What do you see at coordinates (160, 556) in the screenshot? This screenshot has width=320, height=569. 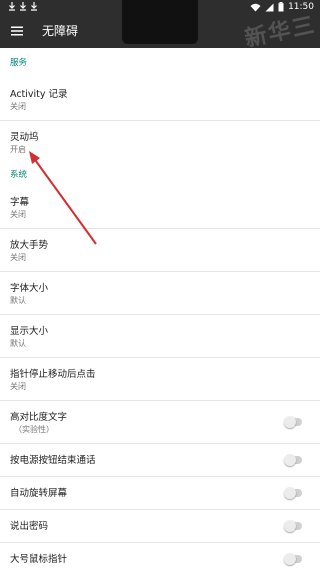 I see `setting-large-pointer: 大号鼠标指针` at bounding box center [160, 556].